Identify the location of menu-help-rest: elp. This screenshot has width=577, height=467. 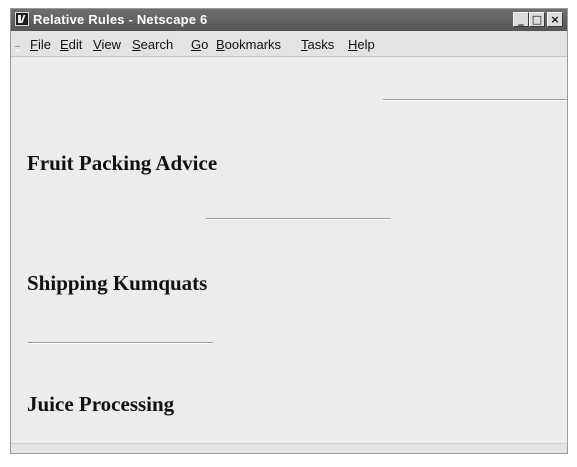
(366, 44).